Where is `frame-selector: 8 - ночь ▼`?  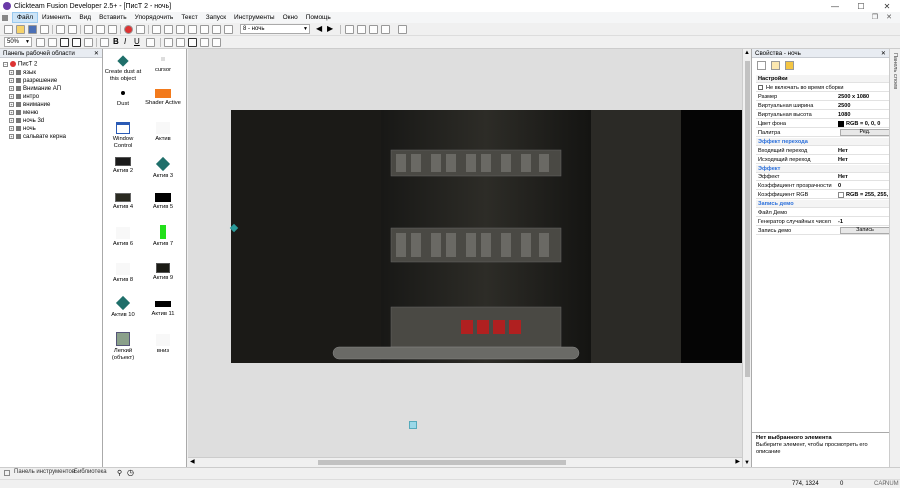
frame-selector: 8 - ночь ▼ is located at coordinates (275, 29).